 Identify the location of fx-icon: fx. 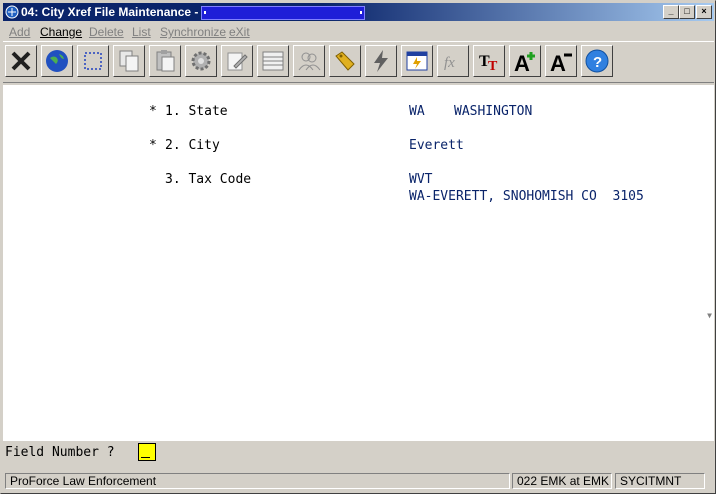
(449, 63).